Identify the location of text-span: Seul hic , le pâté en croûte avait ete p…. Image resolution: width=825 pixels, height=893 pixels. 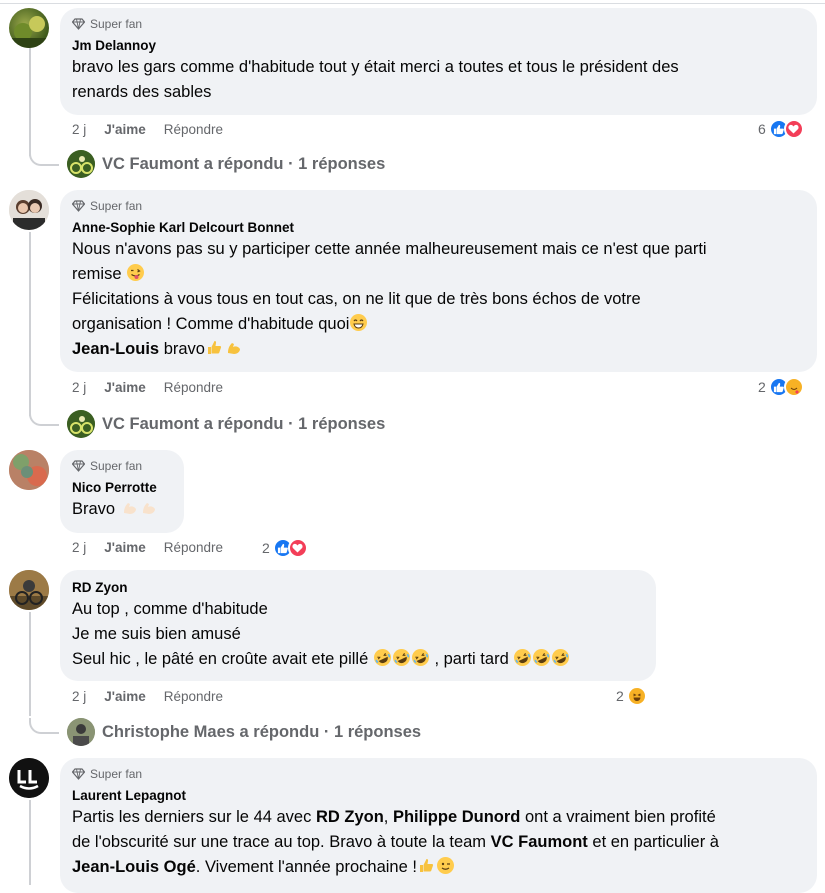
(220, 659).